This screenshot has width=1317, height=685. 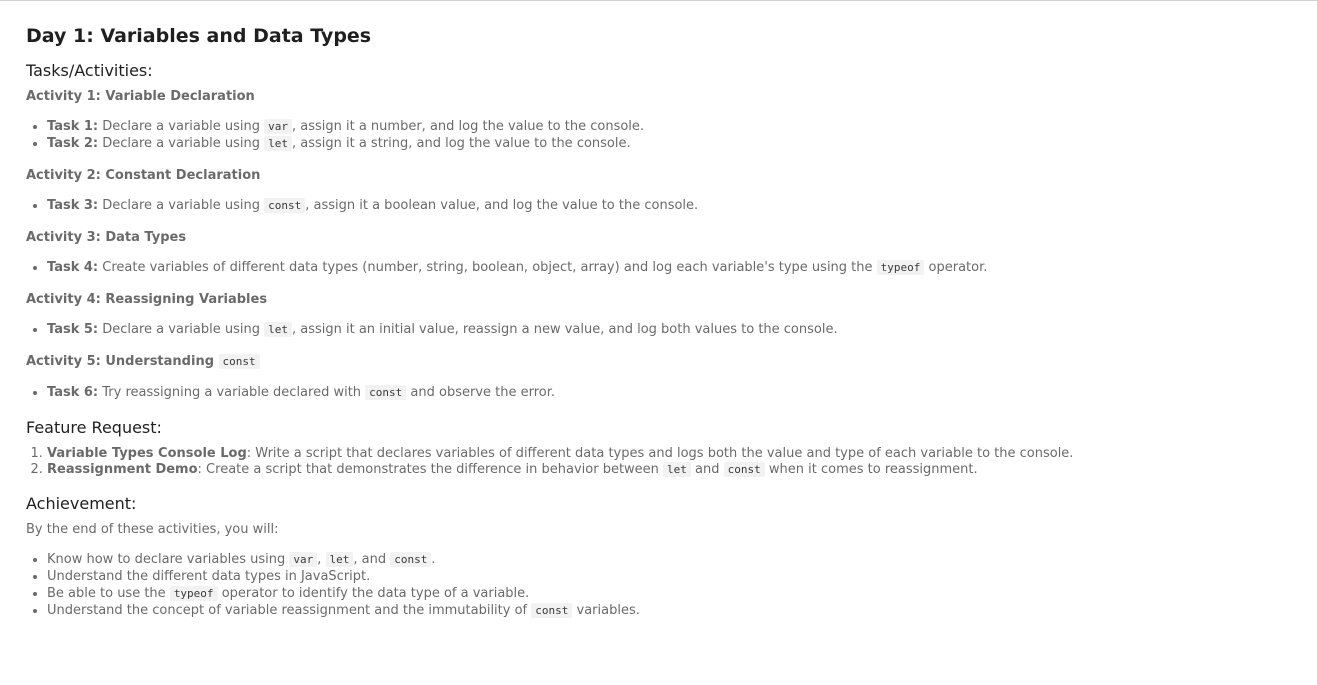 I want to click on page-title: Day 1: Variables and Data Types, so click(x=199, y=36).